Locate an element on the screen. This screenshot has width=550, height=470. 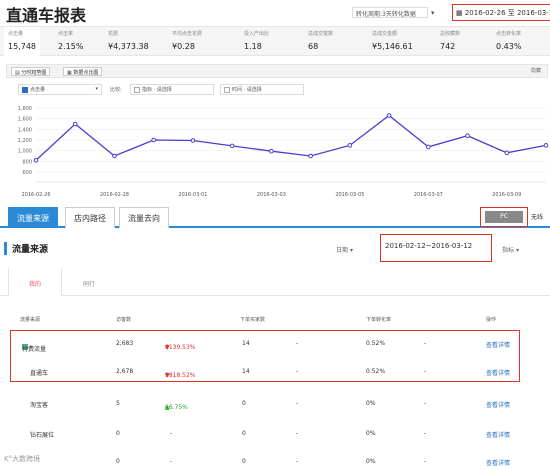
row-source: 钻石展位 is located at coordinates (42, 435).